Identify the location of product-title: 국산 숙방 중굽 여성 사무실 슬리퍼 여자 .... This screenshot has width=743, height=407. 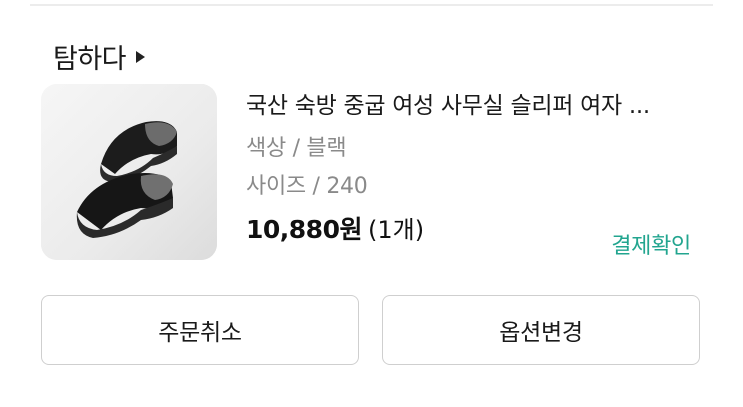
(476, 103).